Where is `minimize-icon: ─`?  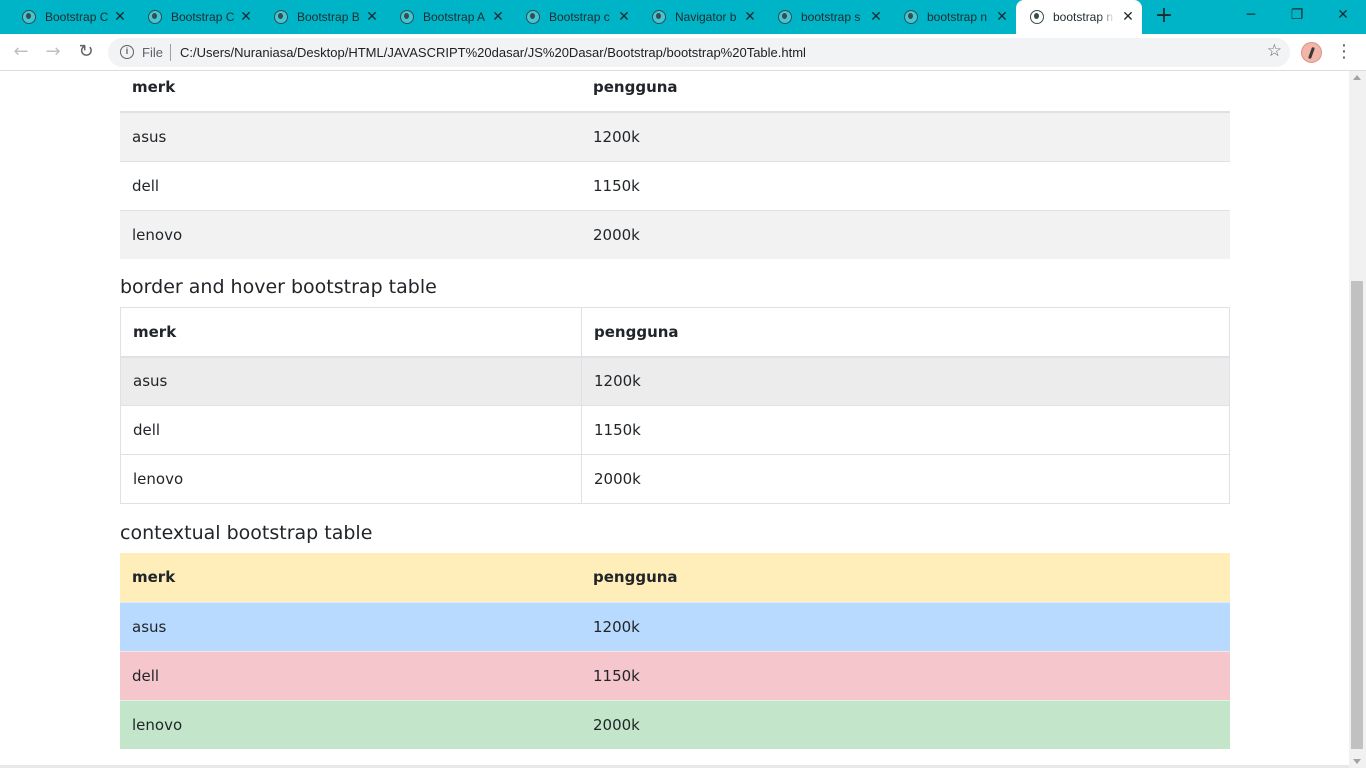
minimize-icon: ─ is located at coordinates (1251, 16).